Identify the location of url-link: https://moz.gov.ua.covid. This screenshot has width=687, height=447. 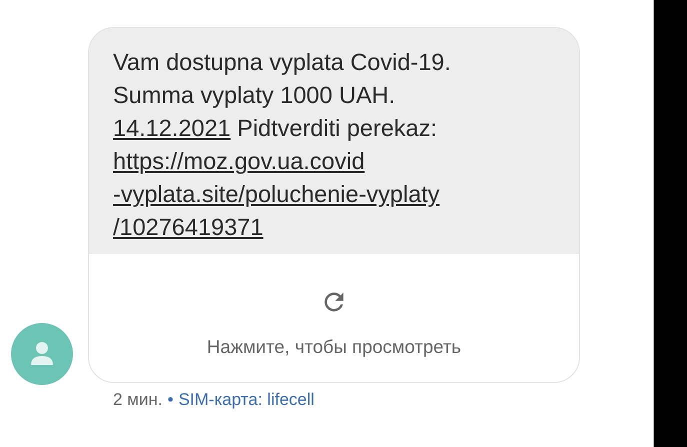
(336, 161).